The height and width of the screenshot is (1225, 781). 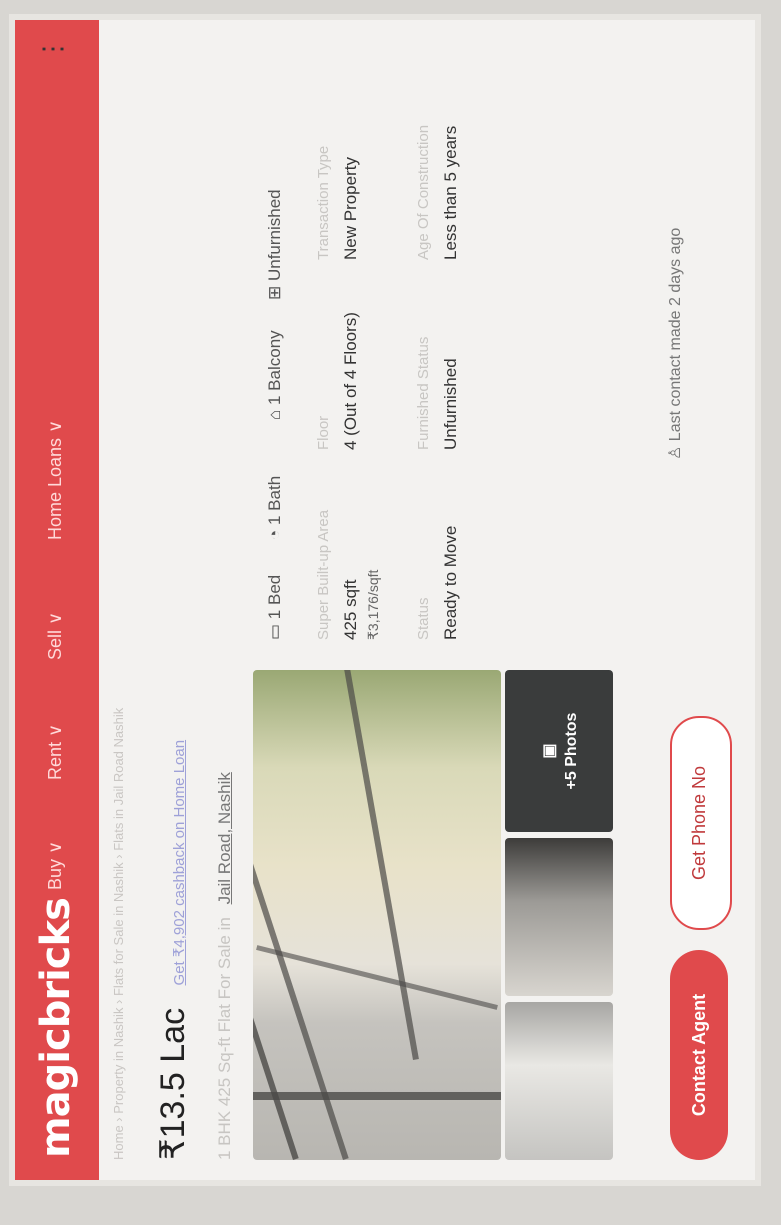 I want to click on spec-value: 425 sqft, so click(x=350, y=610).